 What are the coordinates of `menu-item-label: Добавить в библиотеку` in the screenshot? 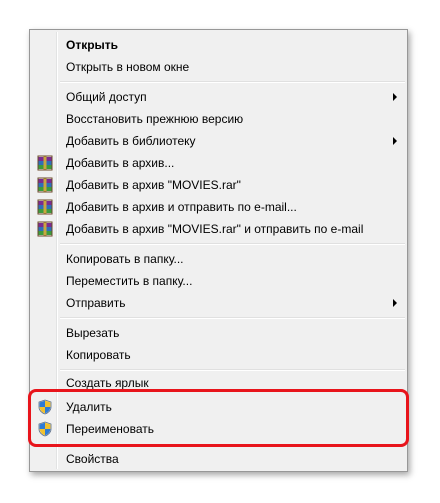 It's located at (131, 141).